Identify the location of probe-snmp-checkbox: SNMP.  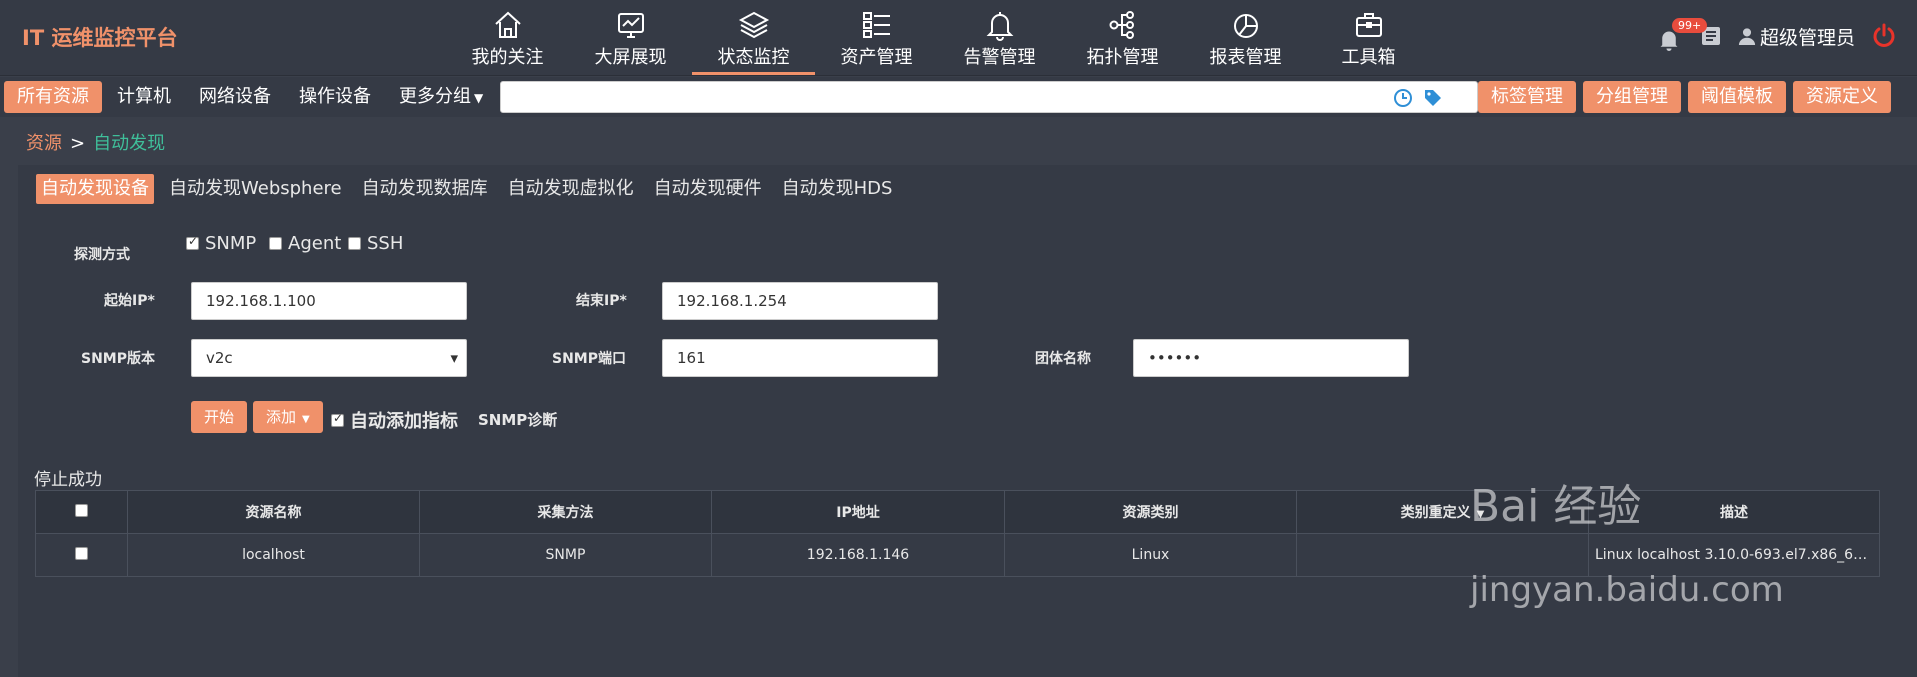
(221, 243).